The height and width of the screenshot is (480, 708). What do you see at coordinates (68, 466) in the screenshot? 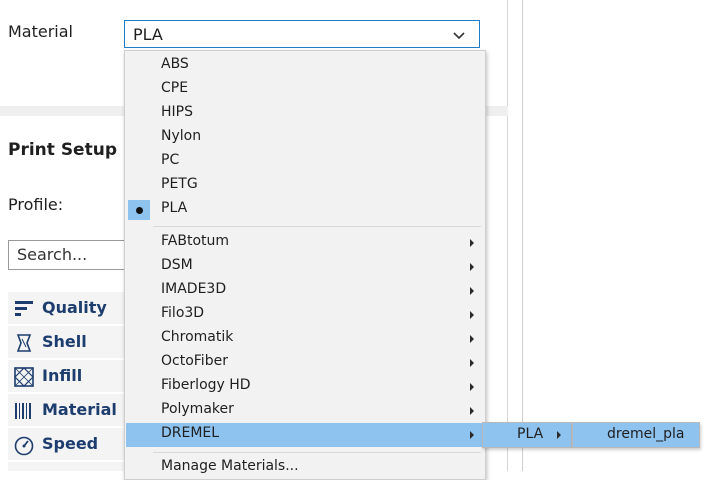
I see `category-next` at bounding box center [68, 466].